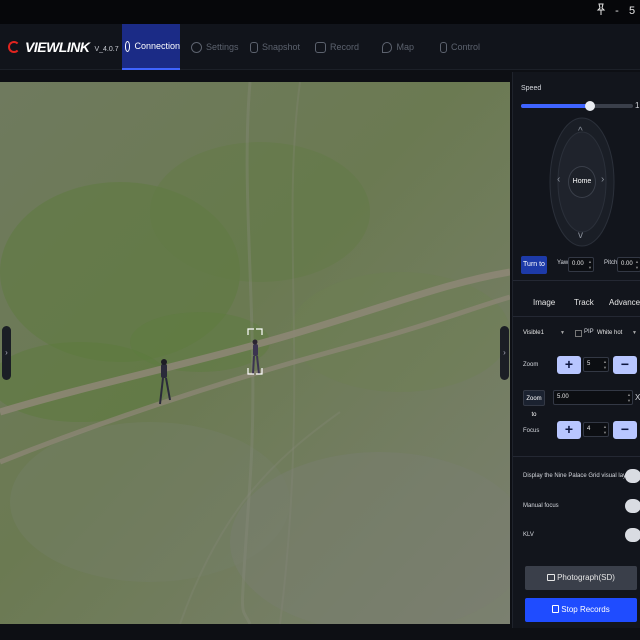  What do you see at coordinates (605, 365) in the screenshot?
I see `zoom-spinner-icon: ▲ ▼` at bounding box center [605, 365].